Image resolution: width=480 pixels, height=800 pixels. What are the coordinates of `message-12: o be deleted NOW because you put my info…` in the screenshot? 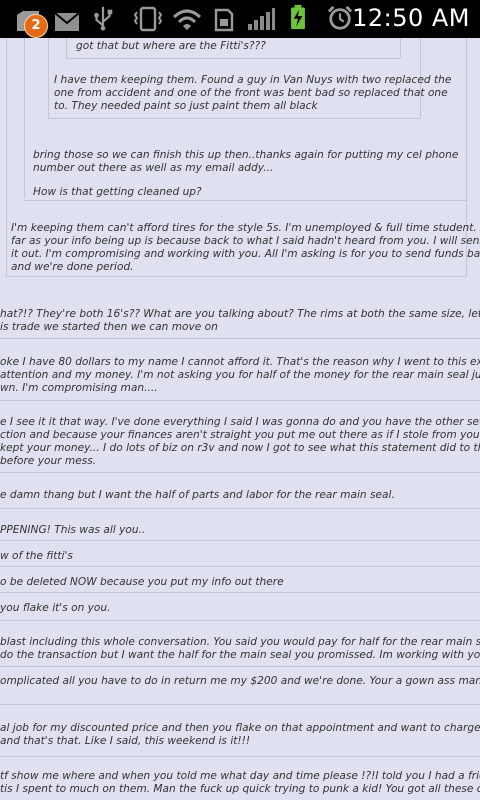 It's located at (142, 582).